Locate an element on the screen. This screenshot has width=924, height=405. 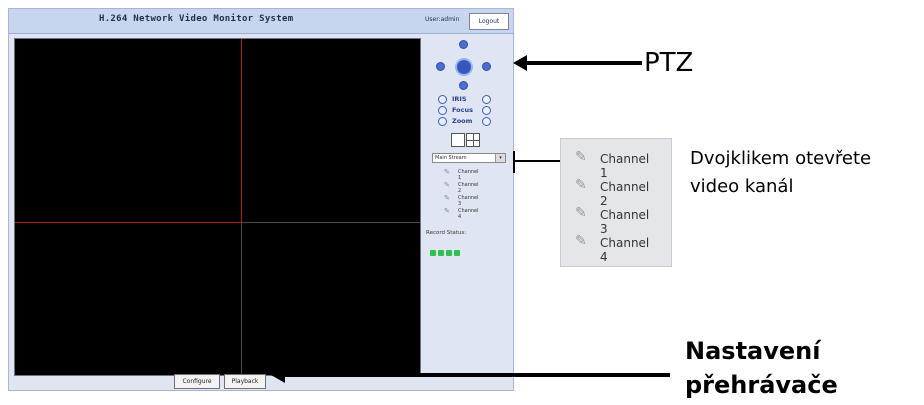
player-settings-line1: Nastavení is located at coordinates (753, 351).